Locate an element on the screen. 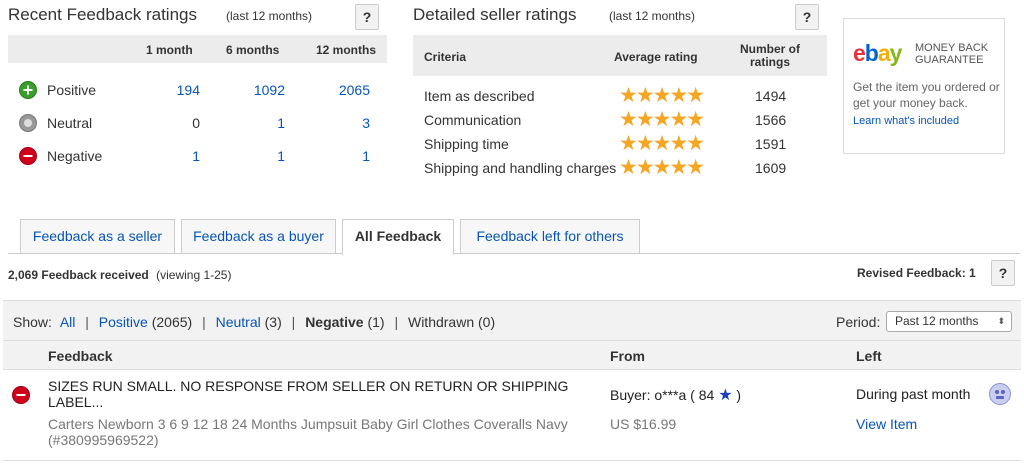  positive-label: Positive is located at coordinates (72, 90).